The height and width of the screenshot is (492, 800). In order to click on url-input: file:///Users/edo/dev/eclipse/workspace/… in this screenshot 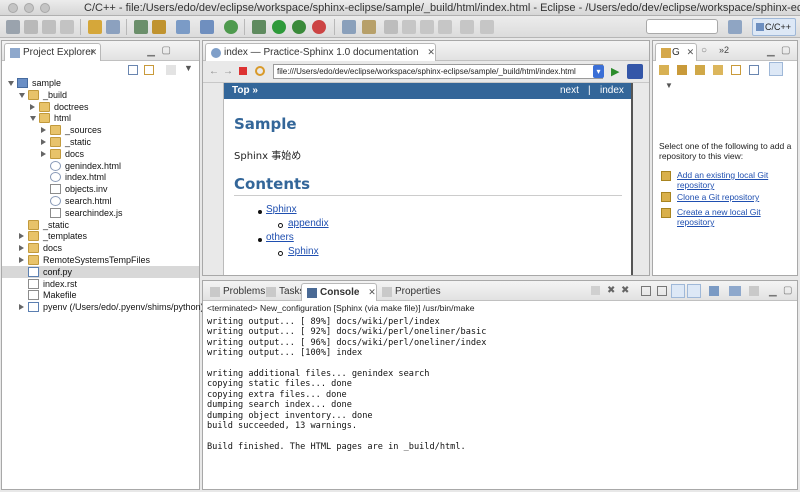, I will do `click(438, 71)`.